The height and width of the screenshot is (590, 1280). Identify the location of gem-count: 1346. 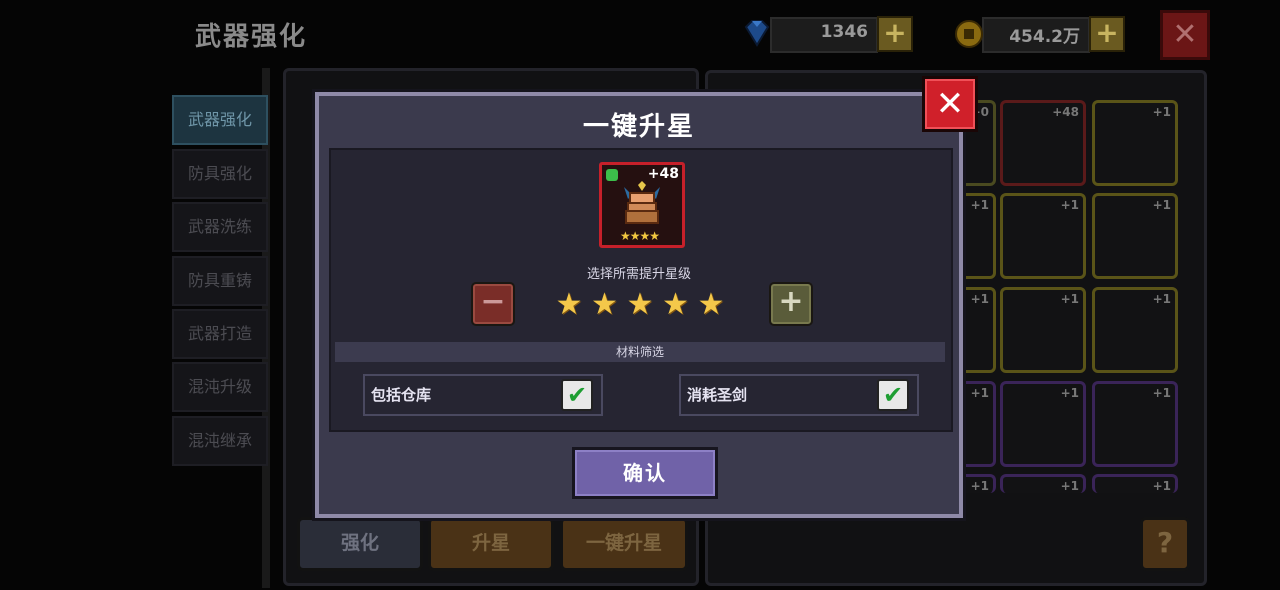
(844, 32).